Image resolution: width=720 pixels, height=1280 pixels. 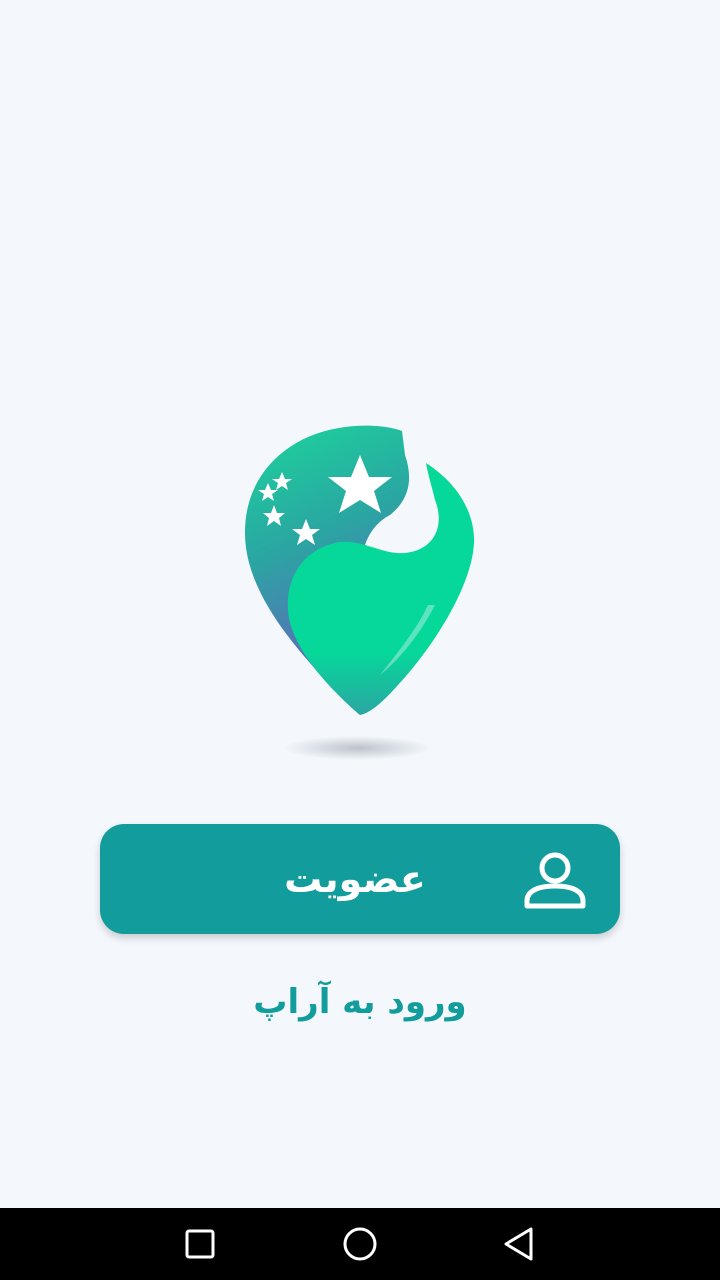 I want to click on home-circle-icon, so click(x=360, y=1244).